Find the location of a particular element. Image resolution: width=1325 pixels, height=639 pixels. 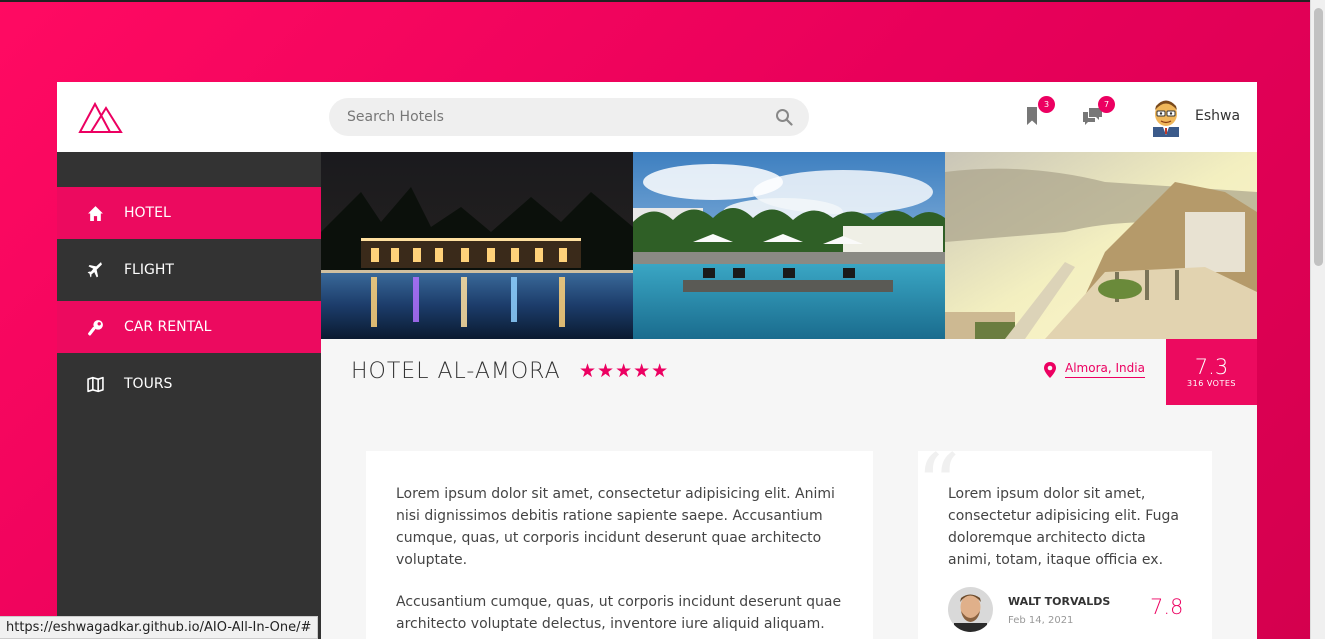

map-icon is located at coordinates (95, 384).